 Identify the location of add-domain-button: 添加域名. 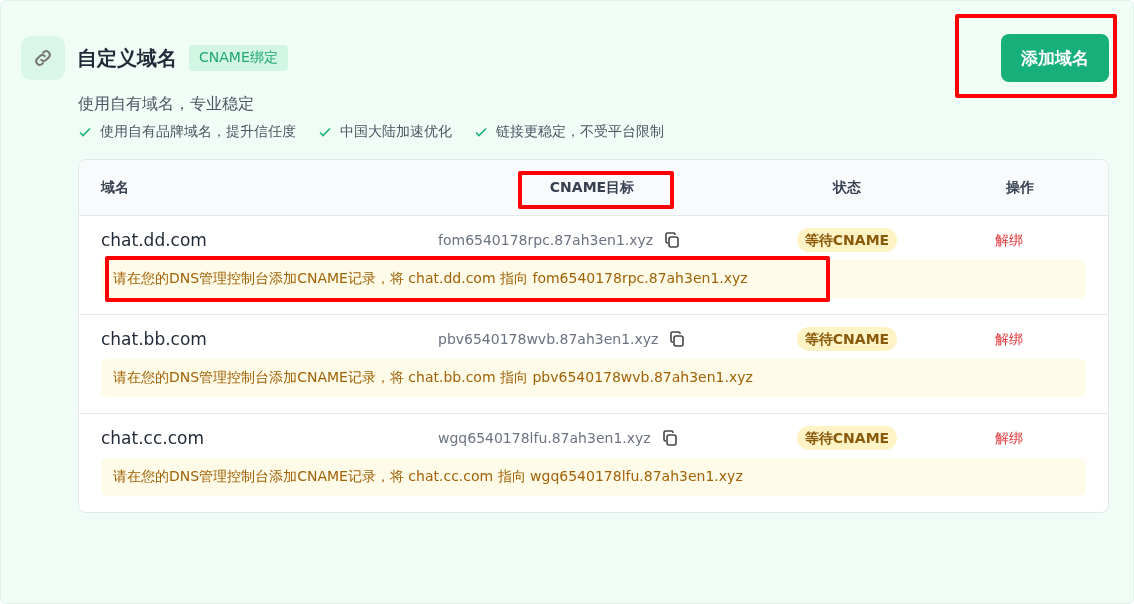
(1055, 58).